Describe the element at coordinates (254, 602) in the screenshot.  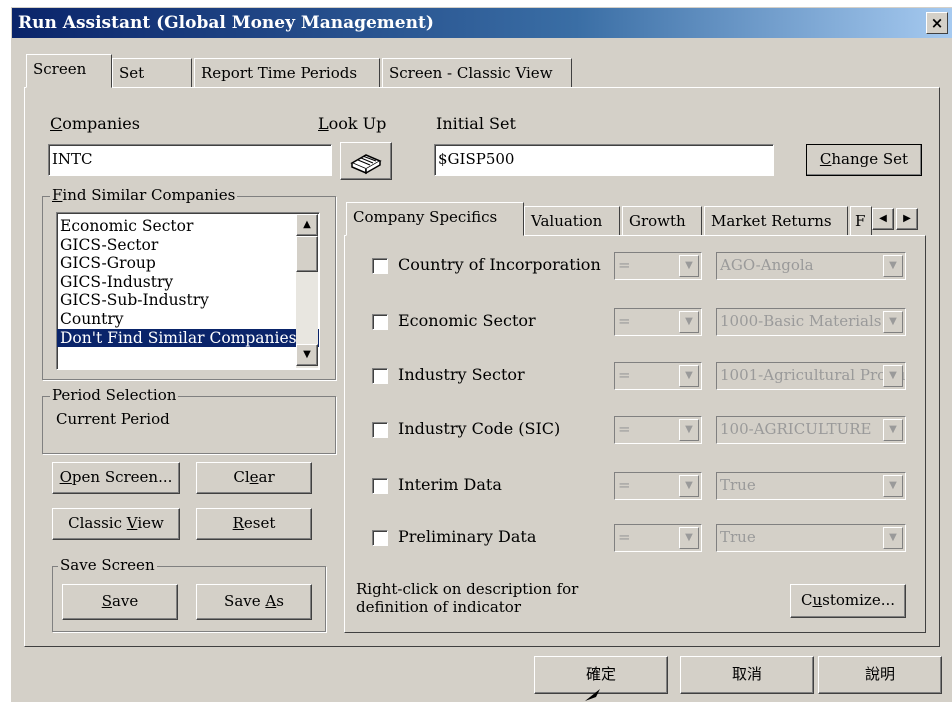
I see `save-as-button: Save As` at that location.